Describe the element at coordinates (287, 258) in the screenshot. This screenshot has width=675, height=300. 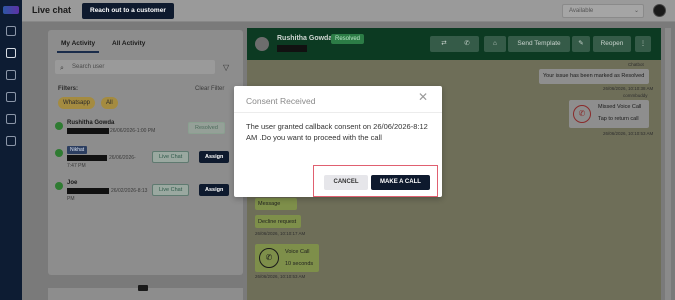
I see `voice-call-bubble: ✆ Voice Call 10 seconds` at that location.